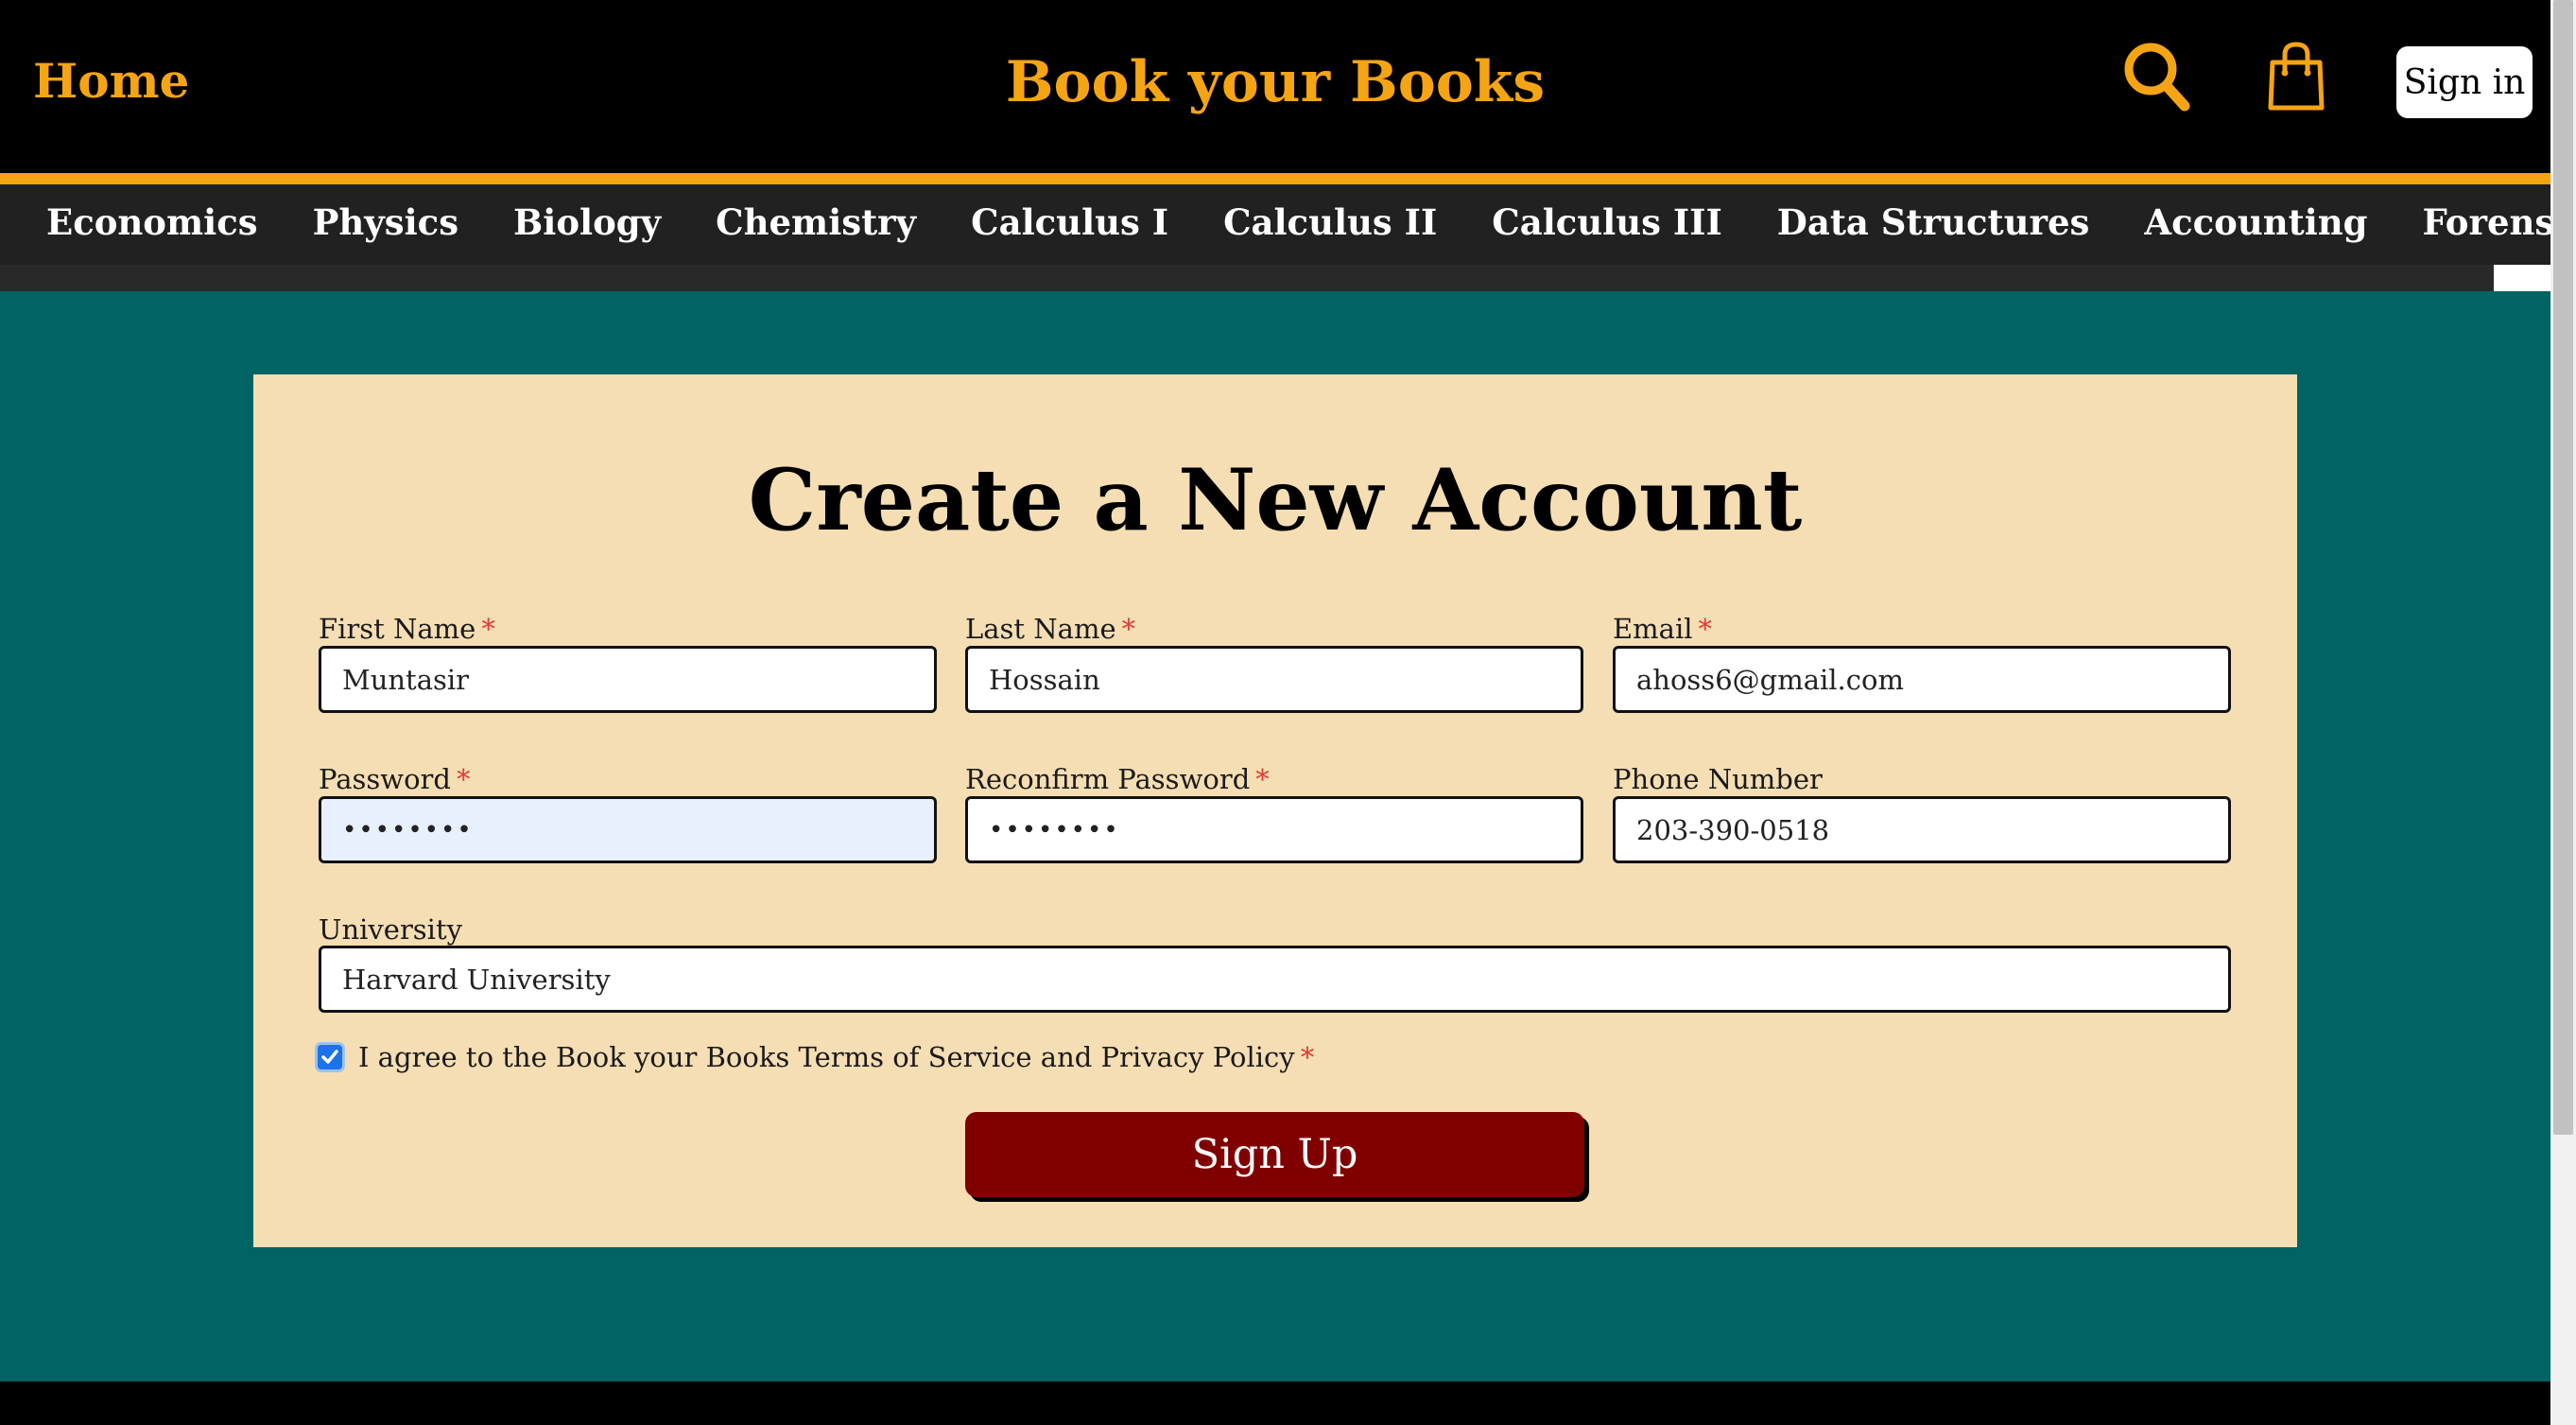  Describe the element at coordinates (1718, 779) in the screenshot. I see `phone-label: Phone Number` at that location.